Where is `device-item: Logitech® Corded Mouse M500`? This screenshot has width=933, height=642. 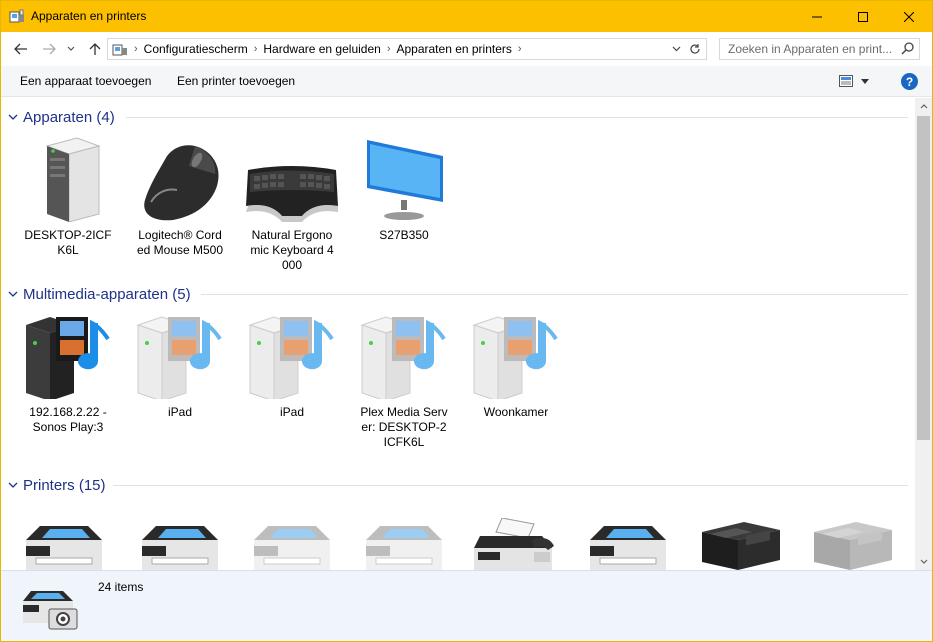
device-item: Logitech® Corded Mouse M500 is located at coordinates (180, 196).